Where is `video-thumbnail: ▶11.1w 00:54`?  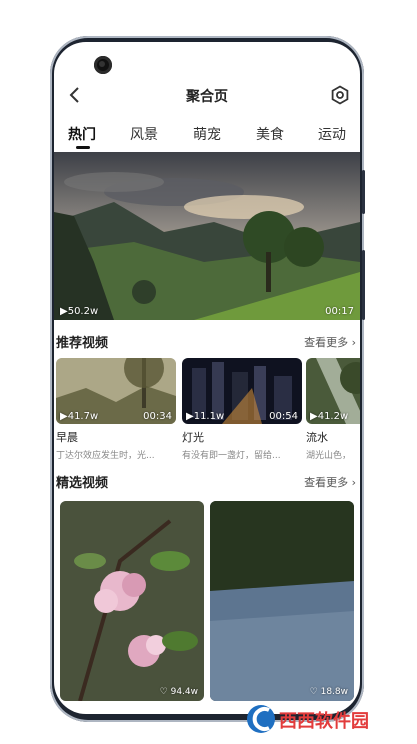 video-thumbnail: ▶11.1w 00:54 is located at coordinates (242, 391).